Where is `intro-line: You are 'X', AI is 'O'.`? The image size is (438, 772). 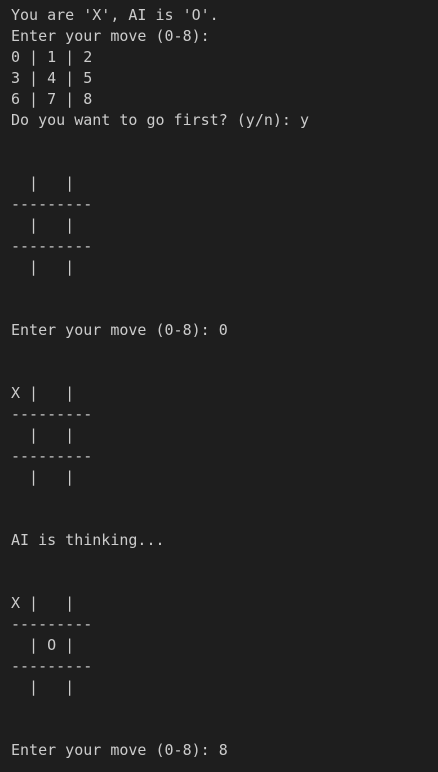 intro-line: You are 'X', AI is 'O'. is located at coordinates (115, 15).